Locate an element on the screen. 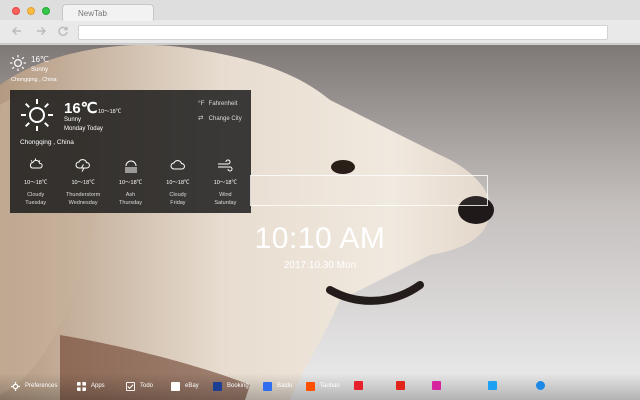 This screenshot has height=400, width=640. shortcut-baidu: Baidu is located at coordinates (277, 386).